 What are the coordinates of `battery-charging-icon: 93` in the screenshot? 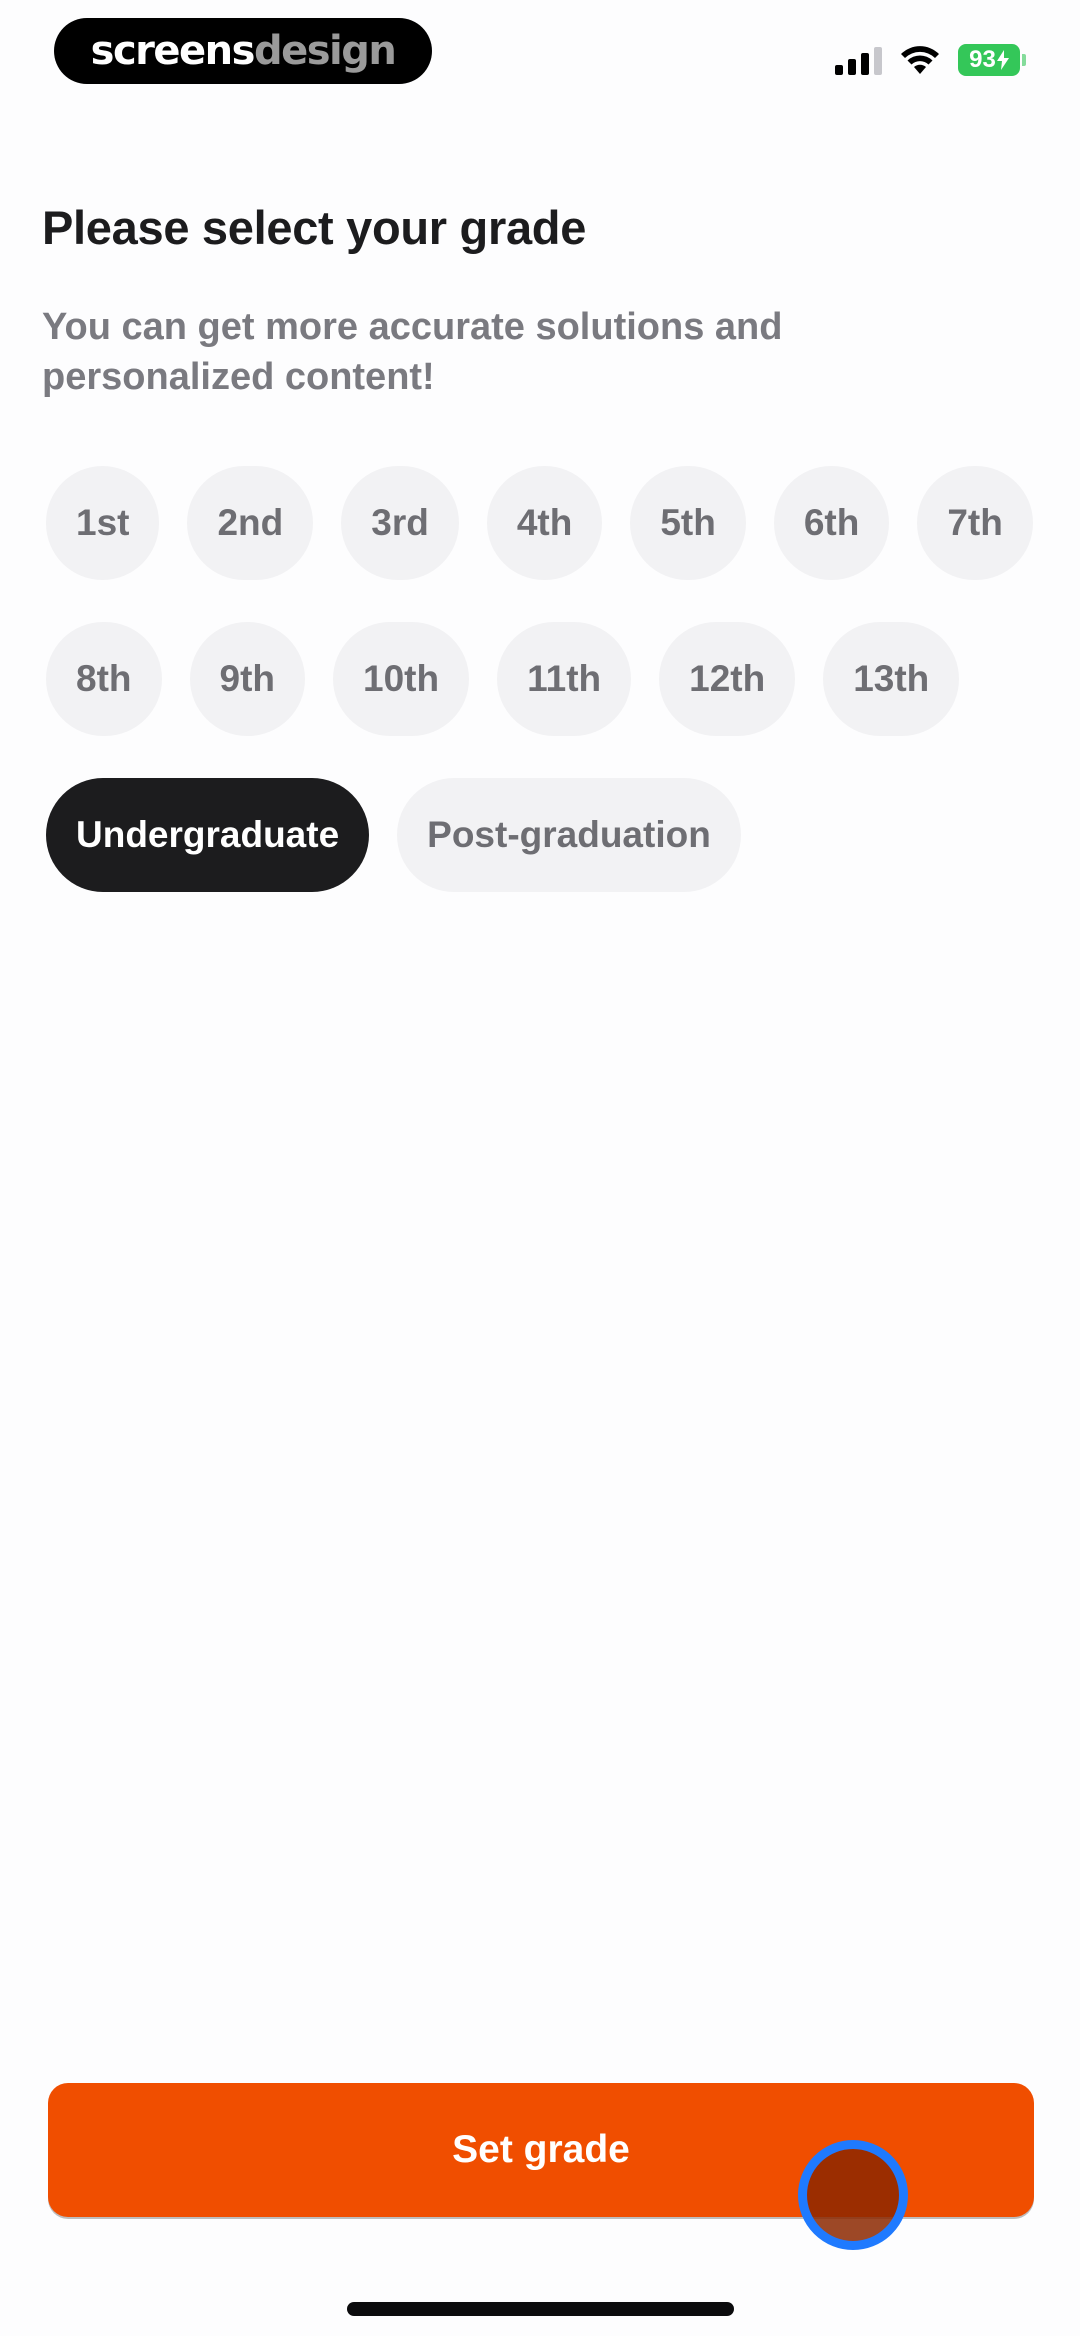 It's located at (992, 60).